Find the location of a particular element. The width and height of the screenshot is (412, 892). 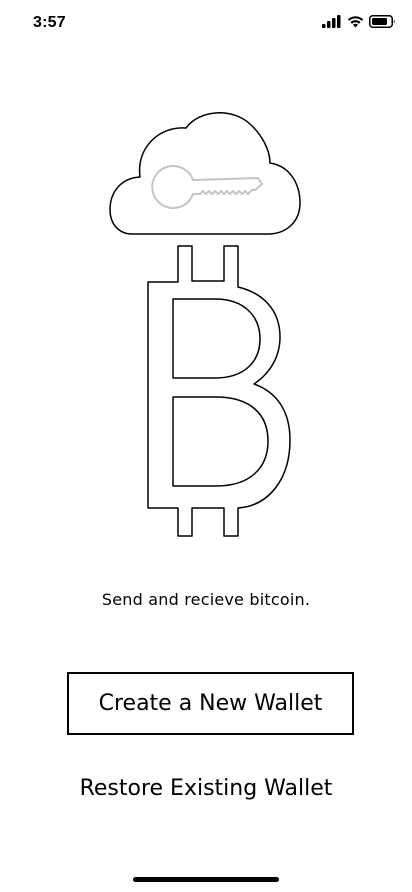

battery-icon is located at coordinates (382, 21).